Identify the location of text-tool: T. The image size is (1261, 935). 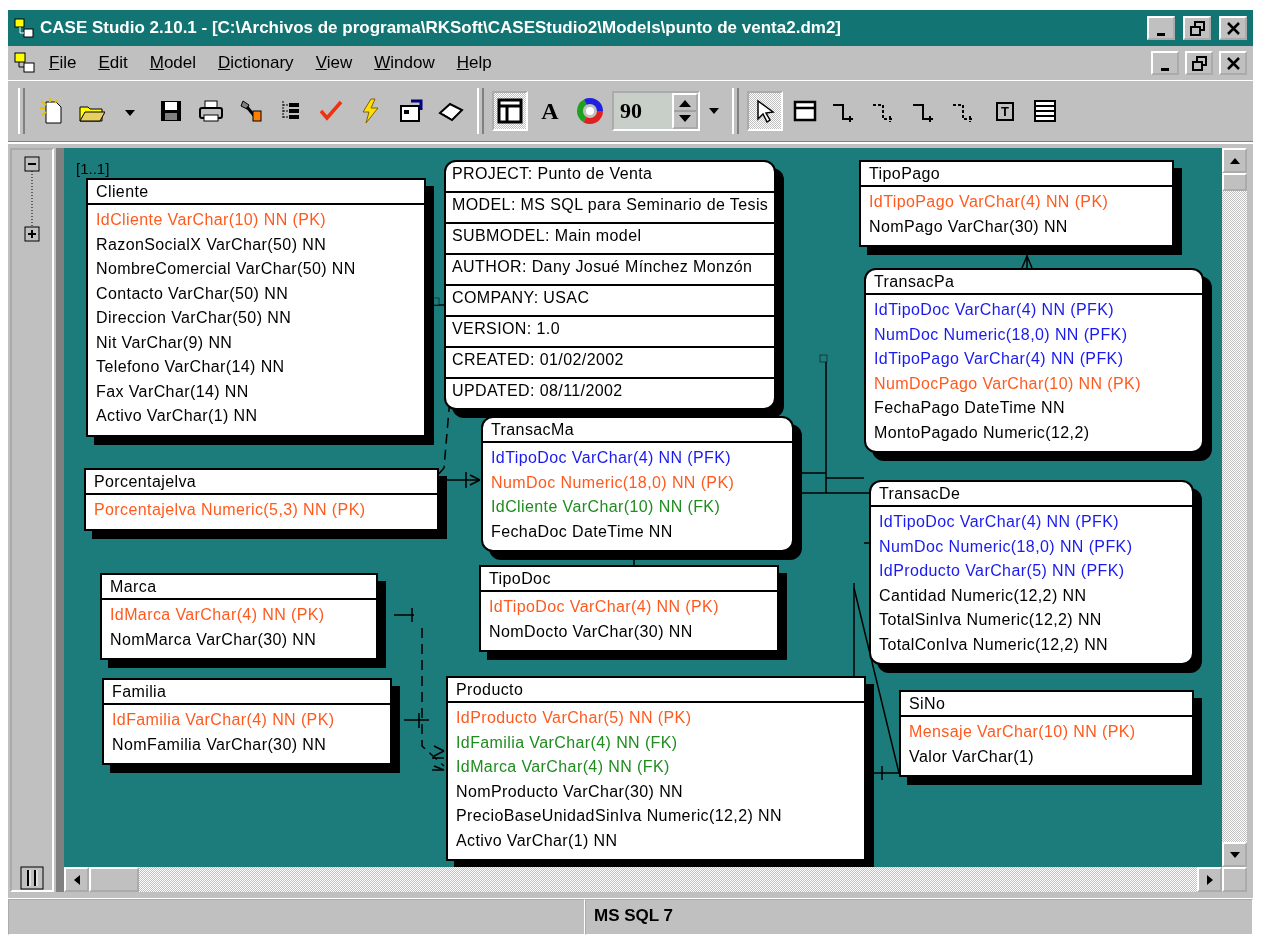
(1005, 111).